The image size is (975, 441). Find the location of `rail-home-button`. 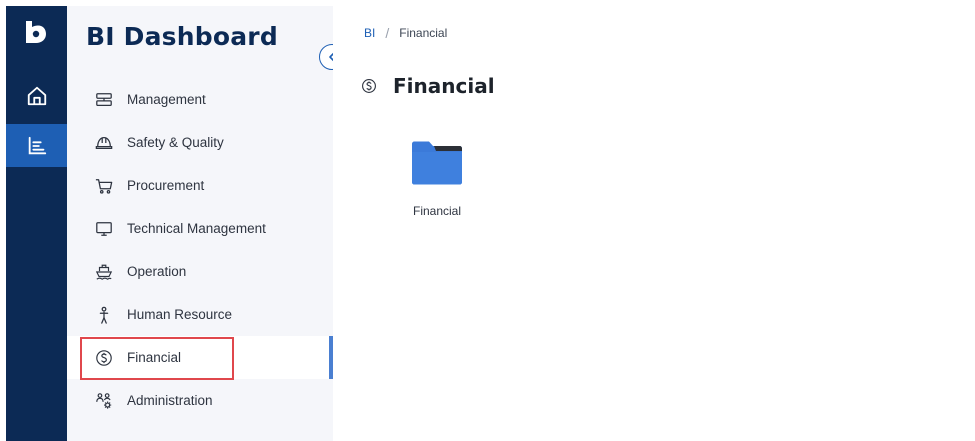

rail-home-button is located at coordinates (36, 95).